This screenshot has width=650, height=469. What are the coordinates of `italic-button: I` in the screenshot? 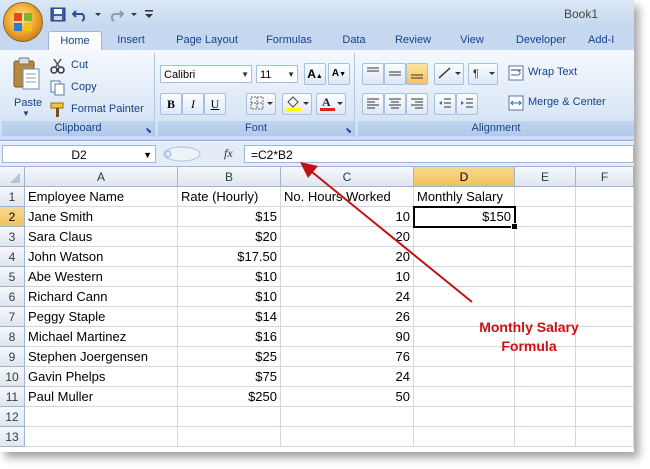 It's located at (193, 104).